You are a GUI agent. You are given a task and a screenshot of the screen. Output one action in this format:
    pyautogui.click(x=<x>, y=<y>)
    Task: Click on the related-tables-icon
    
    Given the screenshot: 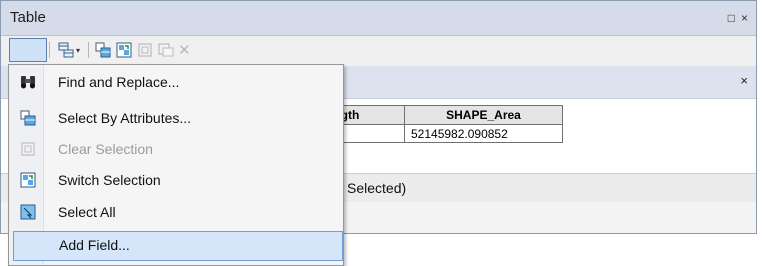 What is the action you would take?
    pyautogui.click(x=66, y=50)
    